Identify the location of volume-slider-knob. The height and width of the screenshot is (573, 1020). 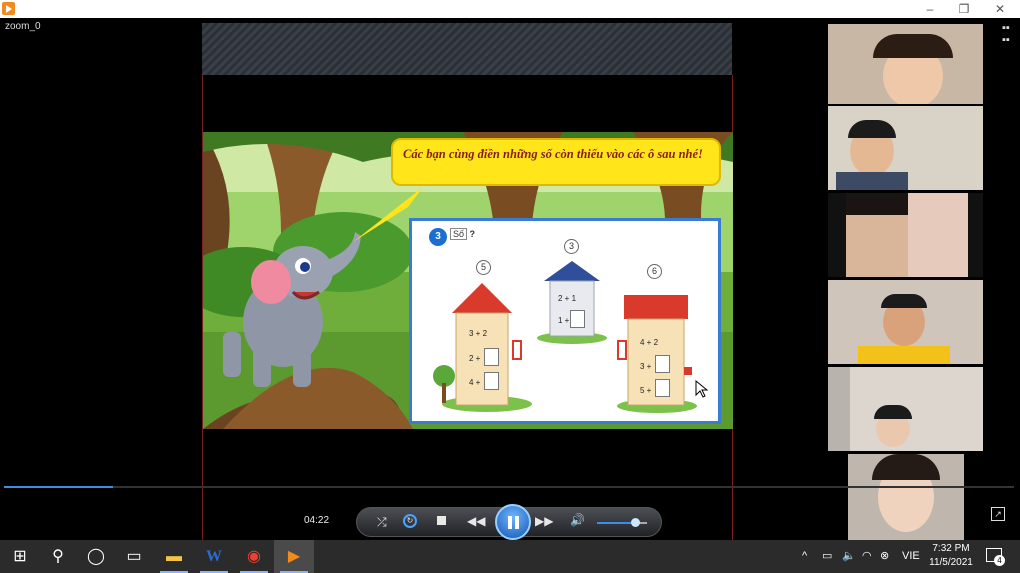
(635, 522).